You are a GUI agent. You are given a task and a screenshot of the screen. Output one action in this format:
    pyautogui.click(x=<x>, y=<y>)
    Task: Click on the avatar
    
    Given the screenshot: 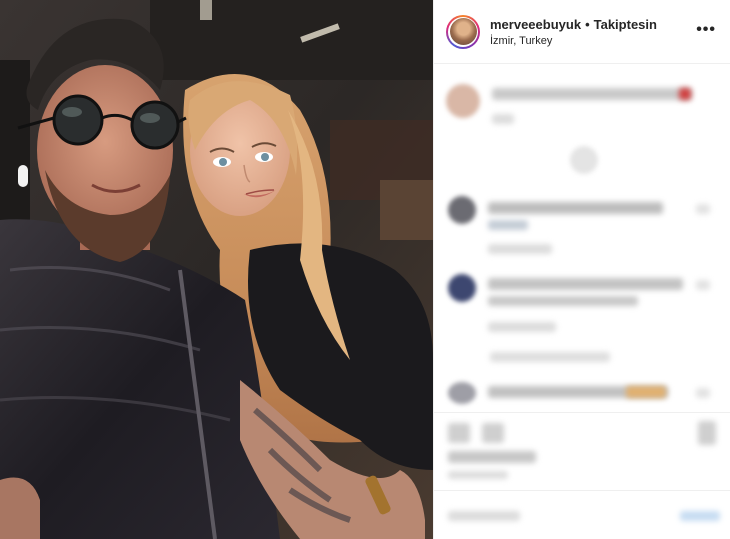 What is the action you would take?
    pyautogui.click(x=463, y=31)
    